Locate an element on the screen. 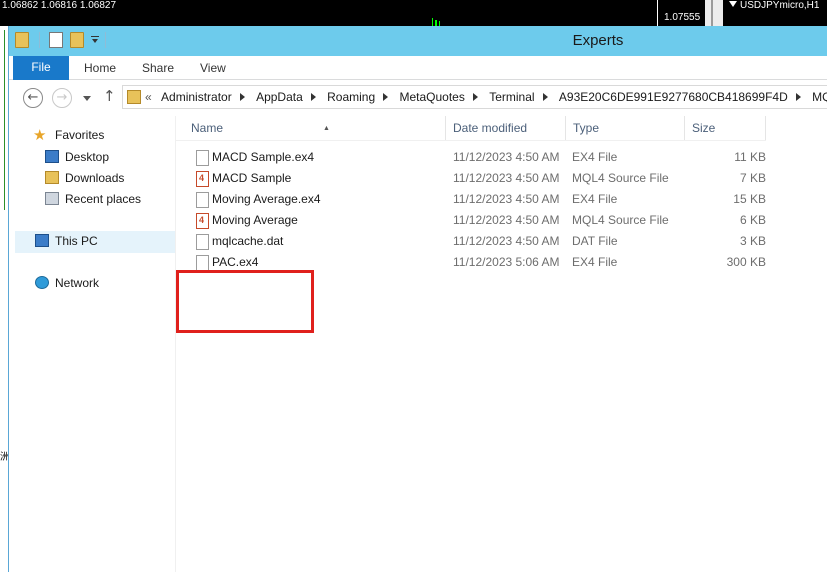 This screenshot has width=827, height=572. file-name: Moving Average.ex4 is located at coordinates (266, 199).